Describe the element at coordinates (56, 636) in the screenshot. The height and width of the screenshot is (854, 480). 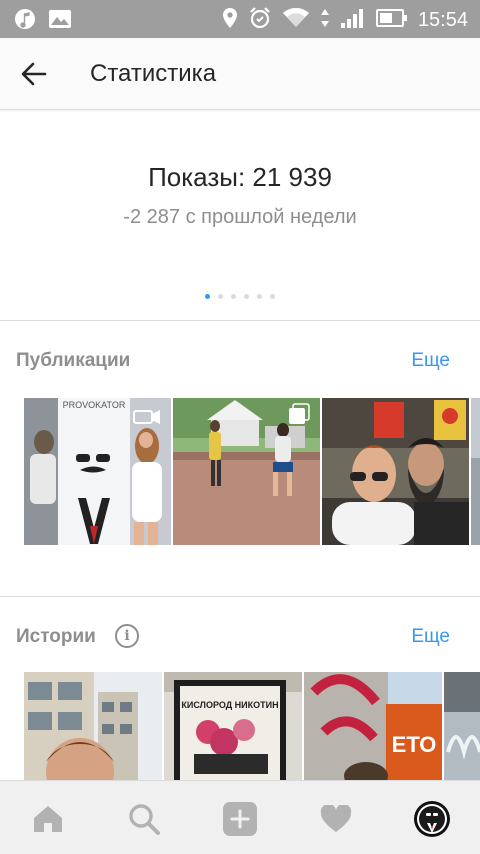
I see `stories-title: Истории` at that location.